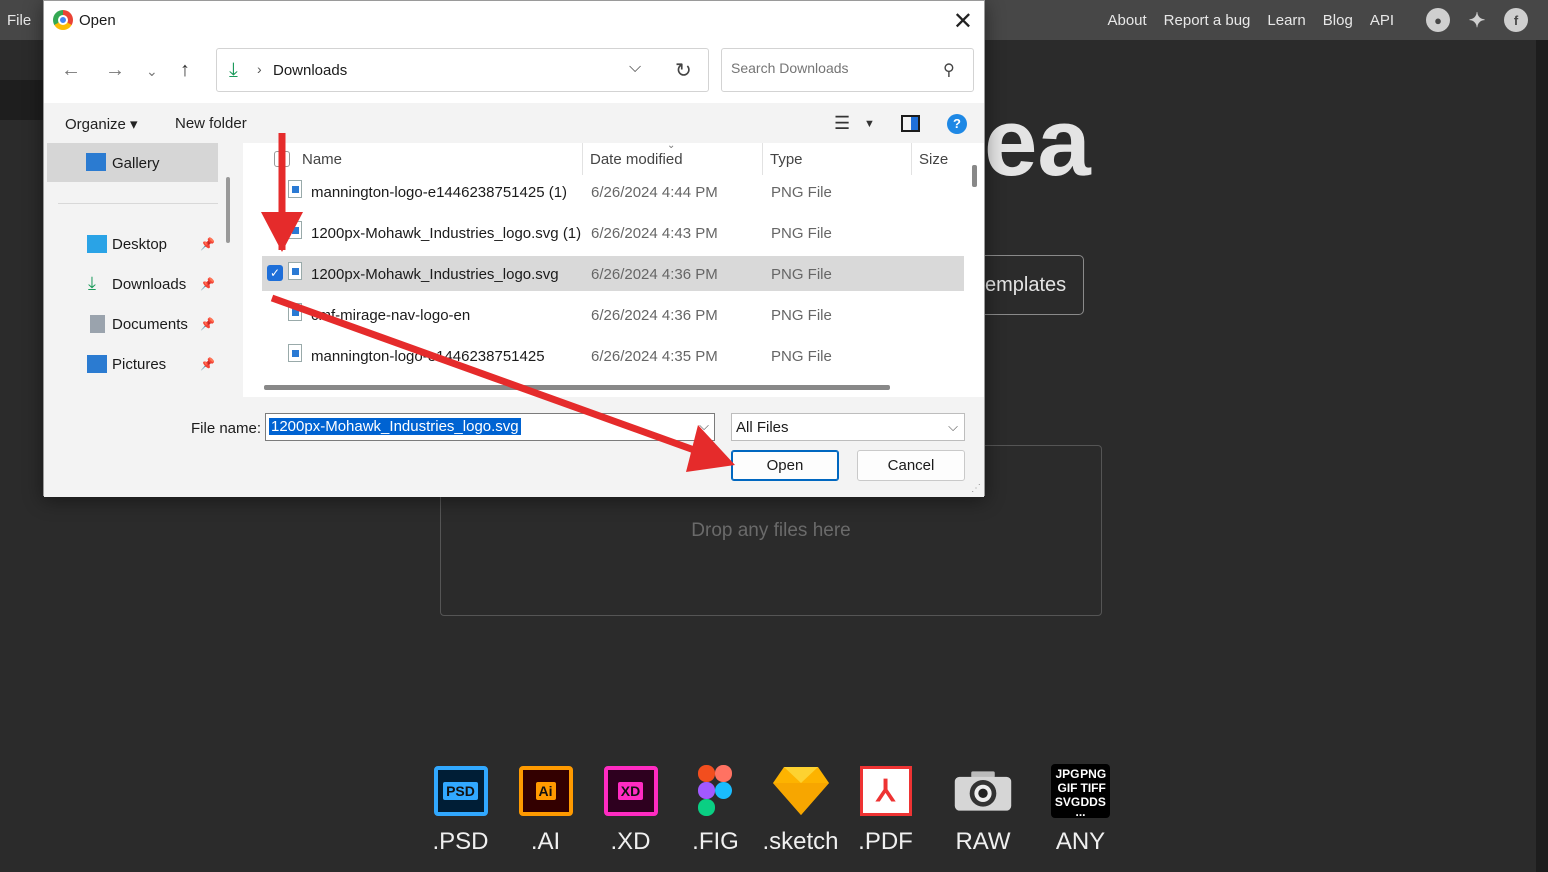 The image size is (1548, 872). What do you see at coordinates (514, 123) in the screenshot?
I see `command-bar: Organize ▾ New folder ☰ ▼ ?` at bounding box center [514, 123].